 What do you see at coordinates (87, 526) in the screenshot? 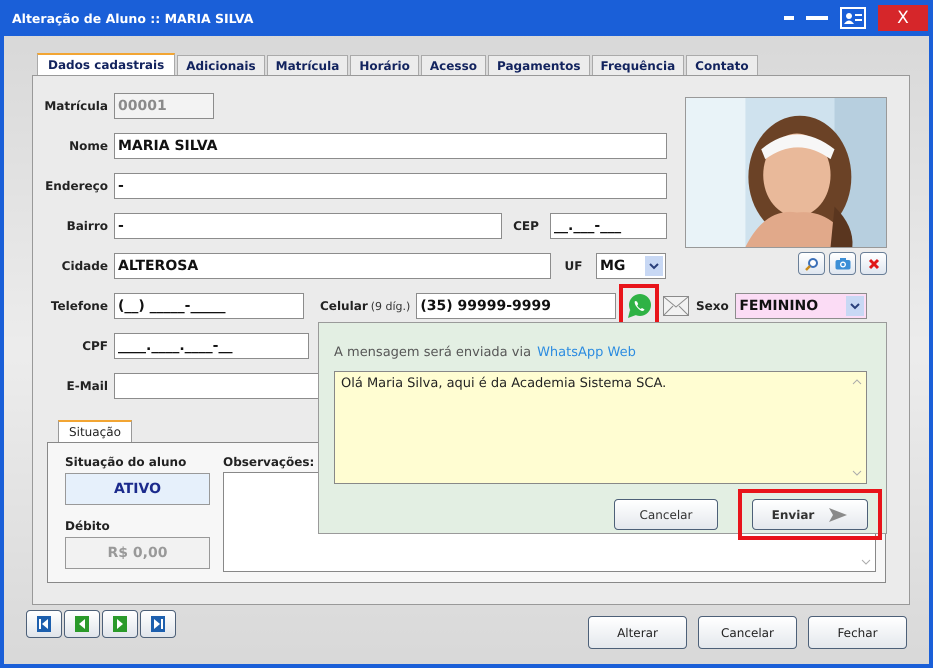
I see `field-label: Débito` at bounding box center [87, 526].